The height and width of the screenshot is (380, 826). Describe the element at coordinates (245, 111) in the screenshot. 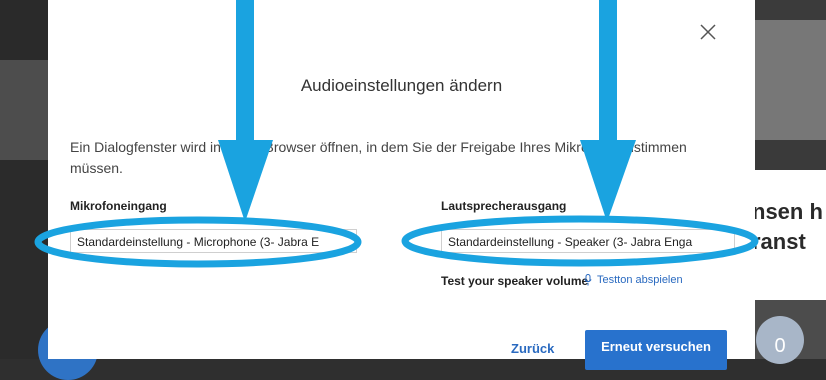

I see `left-arrow` at that location.